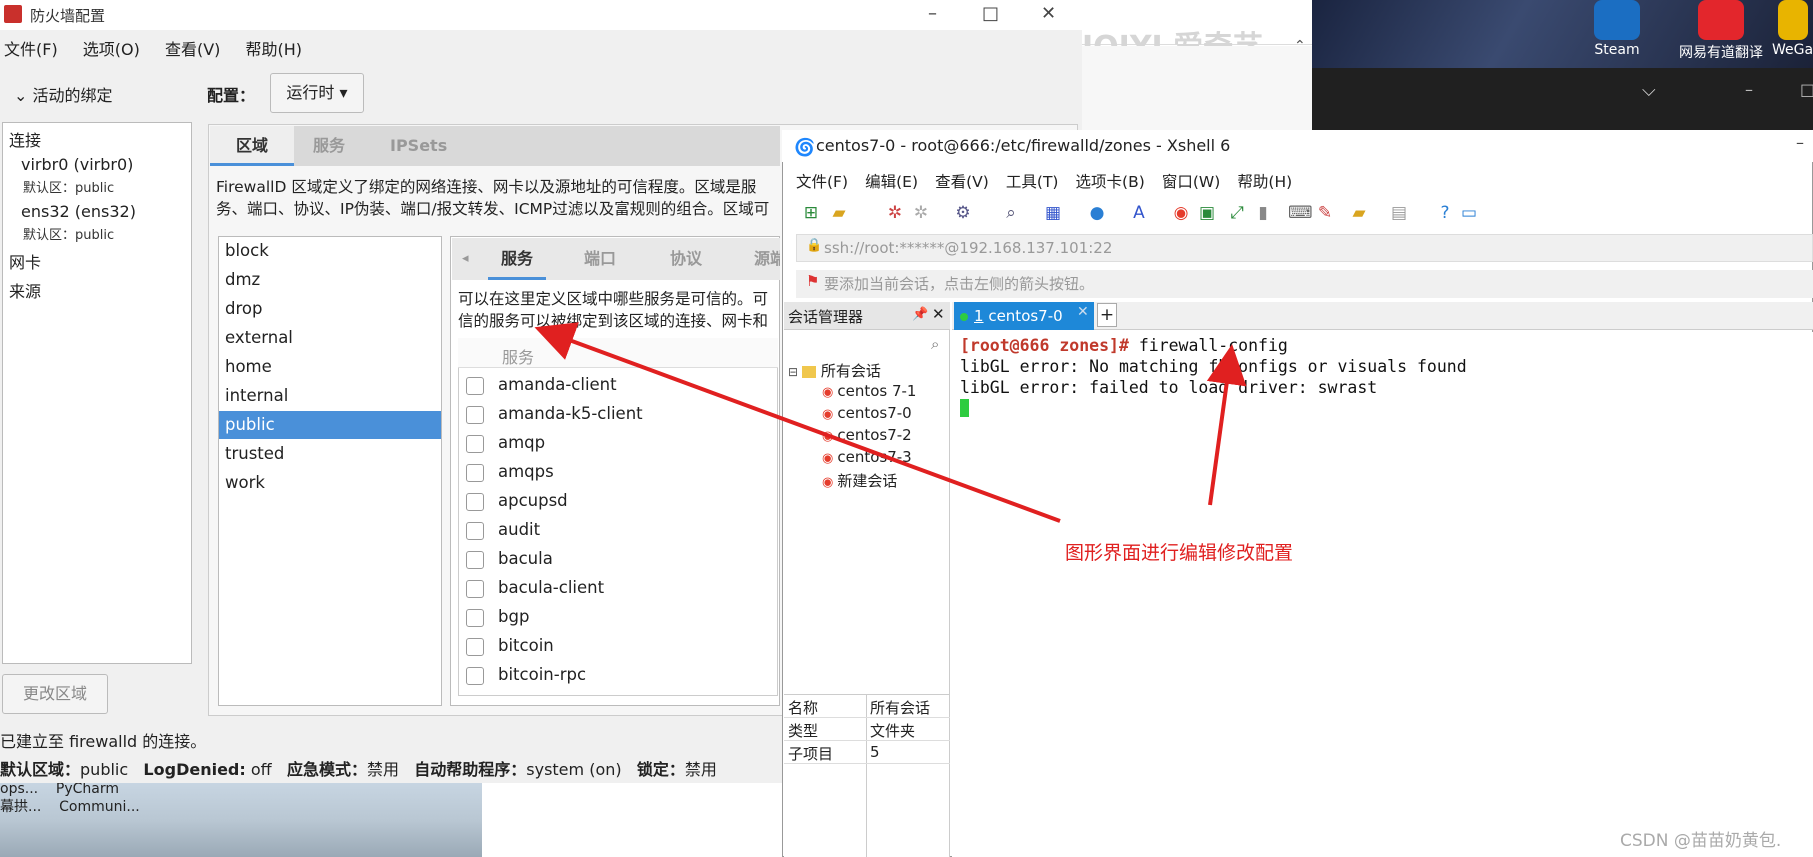  What do you see at coordinates (1139, 213) in the screenshot?
I see `font-icon: A` at bounding box center [1139, 213].